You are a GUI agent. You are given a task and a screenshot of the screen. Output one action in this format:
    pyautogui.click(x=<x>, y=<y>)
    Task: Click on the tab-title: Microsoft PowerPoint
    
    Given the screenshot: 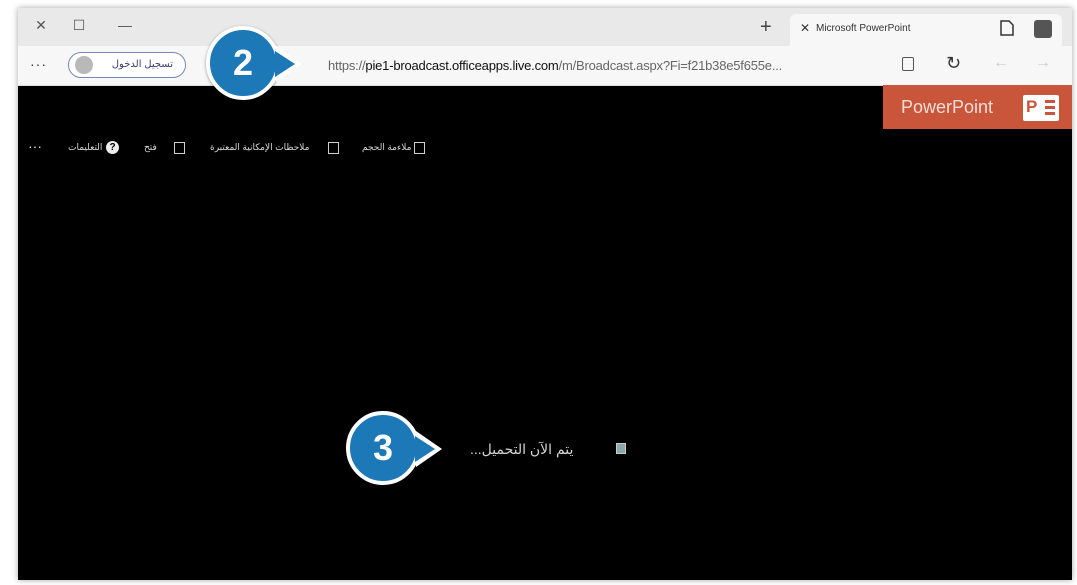 What is the action you would take?
    pyautogui.click(x=863, y=28)
    